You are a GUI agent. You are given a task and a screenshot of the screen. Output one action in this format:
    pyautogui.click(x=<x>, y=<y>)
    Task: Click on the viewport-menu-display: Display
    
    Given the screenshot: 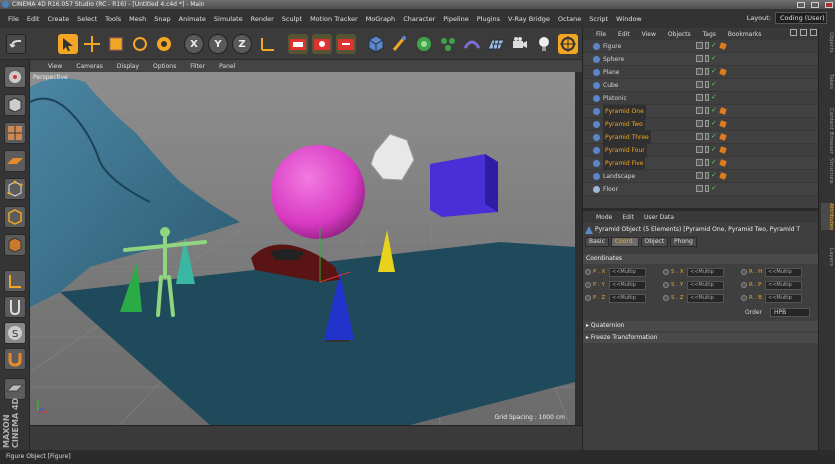 What is the action you would take?
    pyautogui.click(x=128, y=66)
    